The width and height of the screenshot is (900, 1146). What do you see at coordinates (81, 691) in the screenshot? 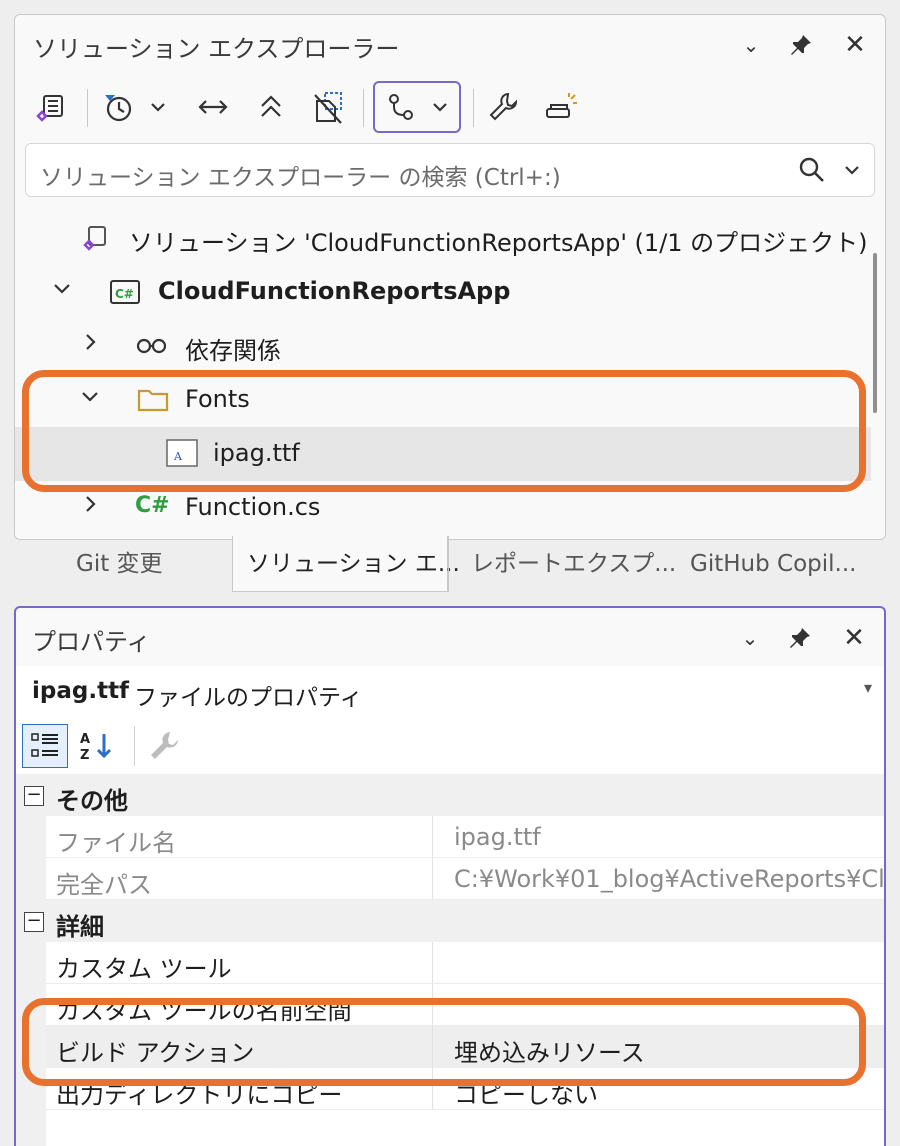
I see `object-name: ipag.ttf` at bounding box center [81, 691].